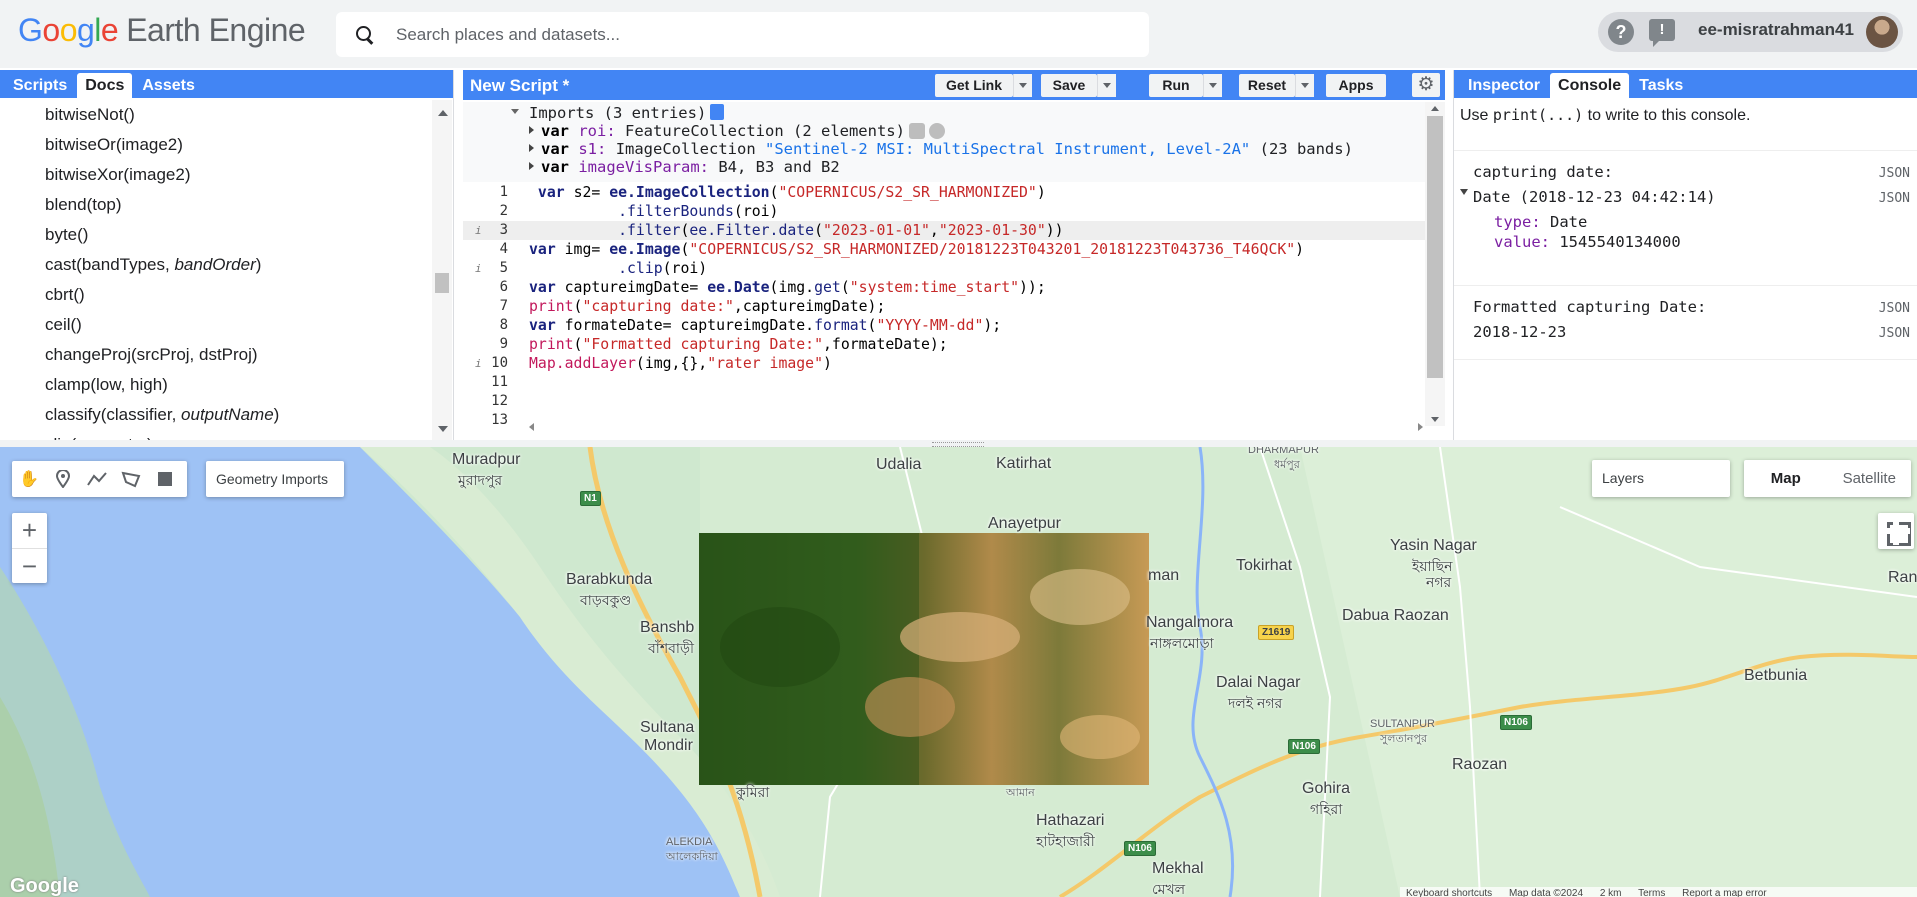 The width and height of the screenshot is (1917, 897). What do you see at coordinates (216, 265) in the screenshot?
I see `doc-list-item: cast(bandTypes, bandOrder)` at bounding box center [216, 265].